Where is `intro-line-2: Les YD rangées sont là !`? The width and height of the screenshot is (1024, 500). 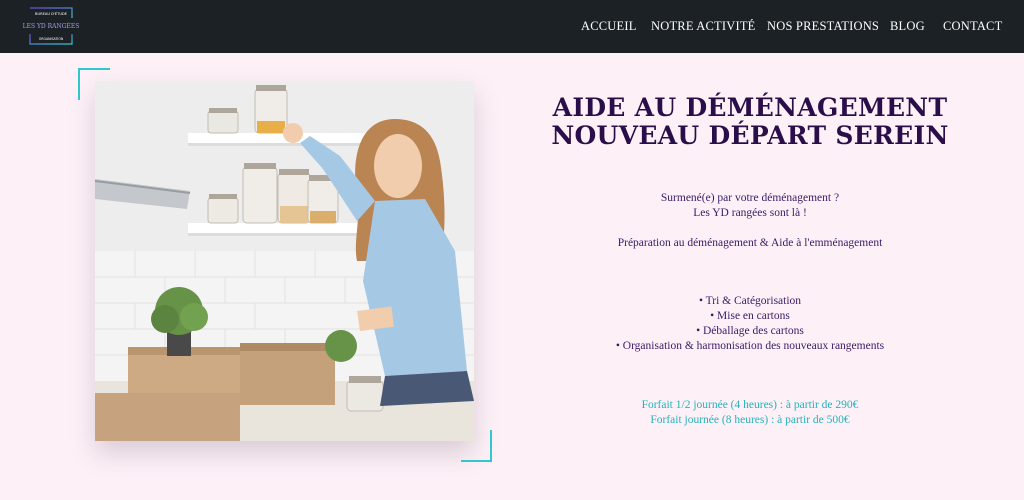 intro-line-2: Les YD rangées sont là ! is located at coordinates (750, 213).